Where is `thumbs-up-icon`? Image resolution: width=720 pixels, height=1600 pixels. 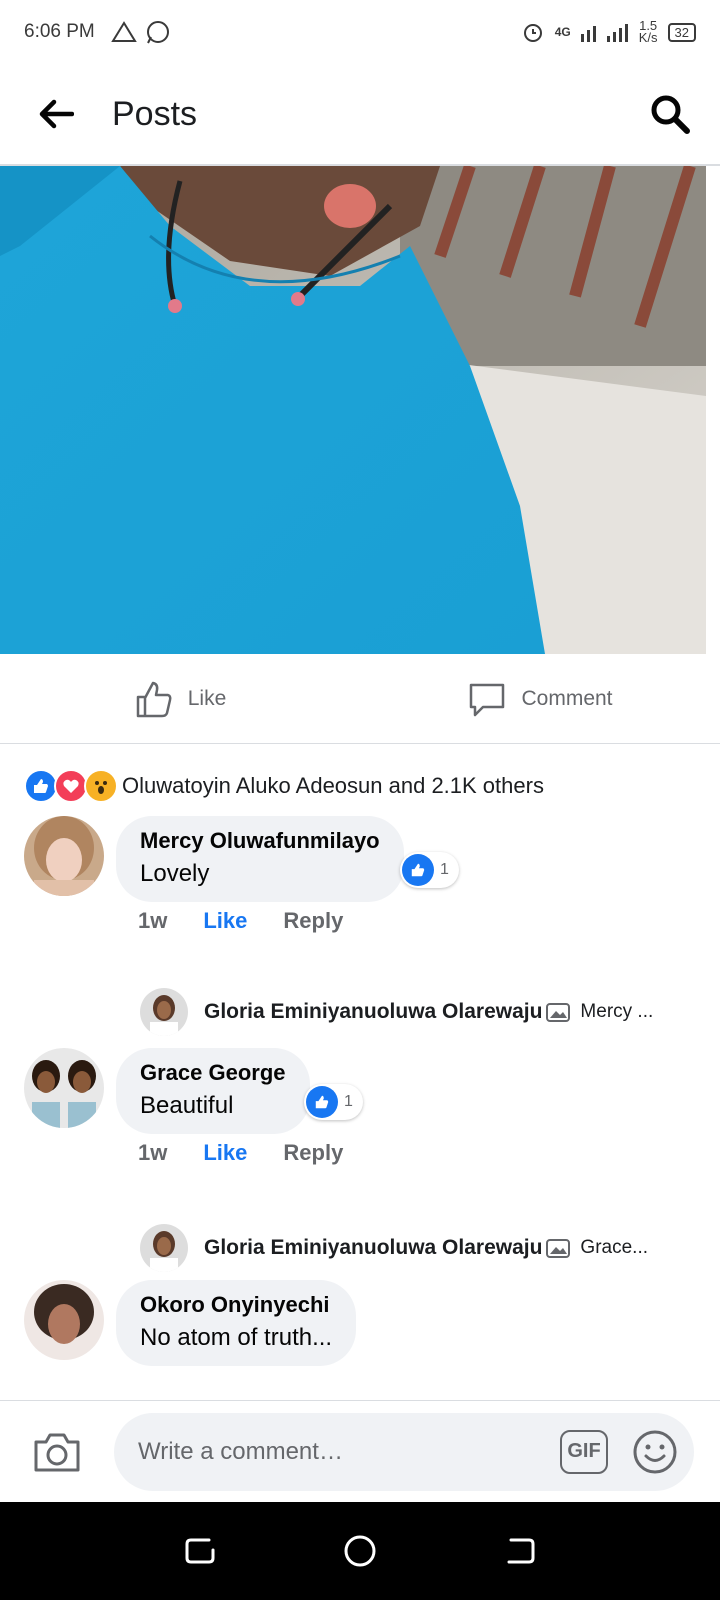
thumbs-up-icon is located at coordinates (154, 699).